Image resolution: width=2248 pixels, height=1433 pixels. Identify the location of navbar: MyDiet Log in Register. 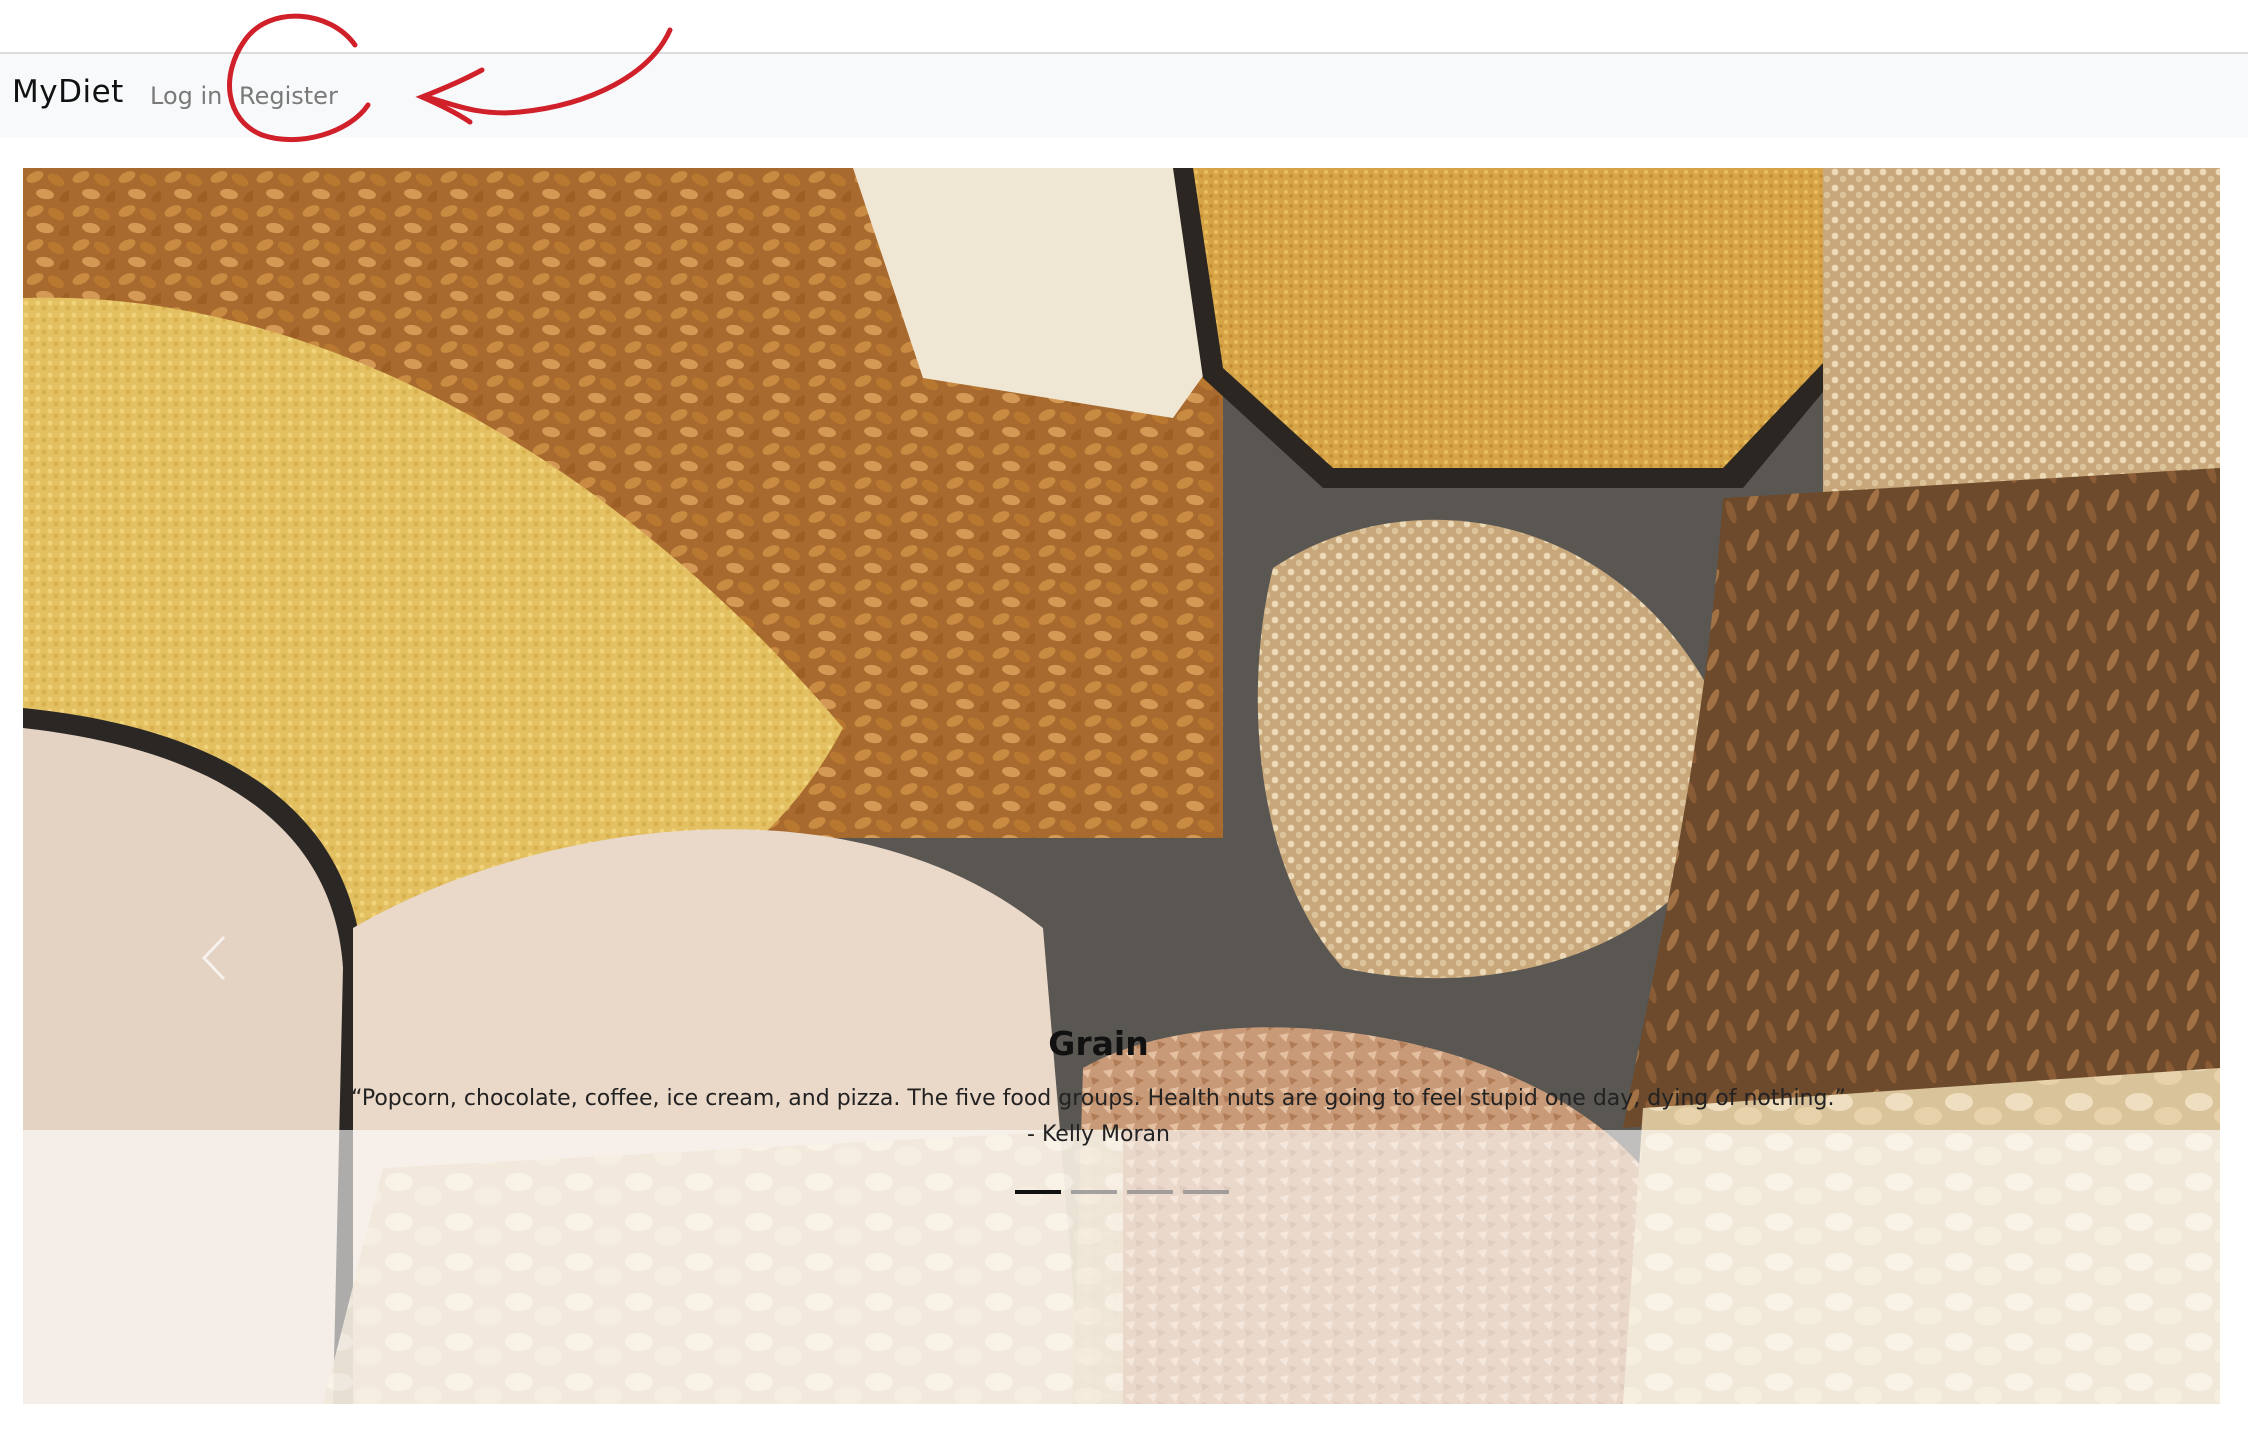
(1124, 96).